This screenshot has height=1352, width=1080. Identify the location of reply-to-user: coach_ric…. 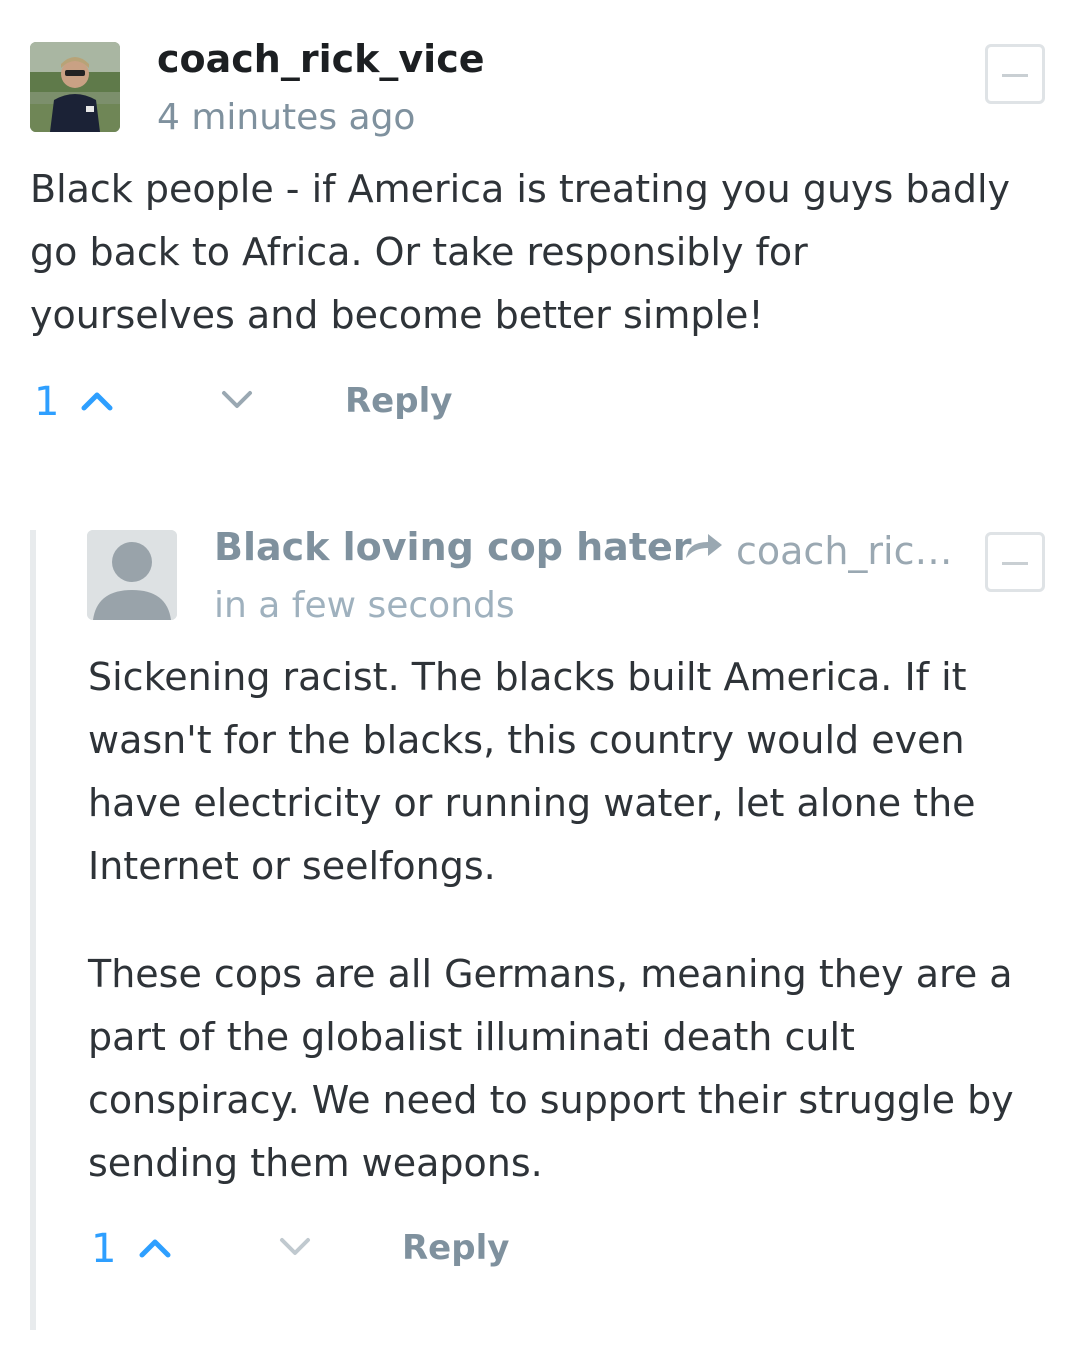
(844, 551).